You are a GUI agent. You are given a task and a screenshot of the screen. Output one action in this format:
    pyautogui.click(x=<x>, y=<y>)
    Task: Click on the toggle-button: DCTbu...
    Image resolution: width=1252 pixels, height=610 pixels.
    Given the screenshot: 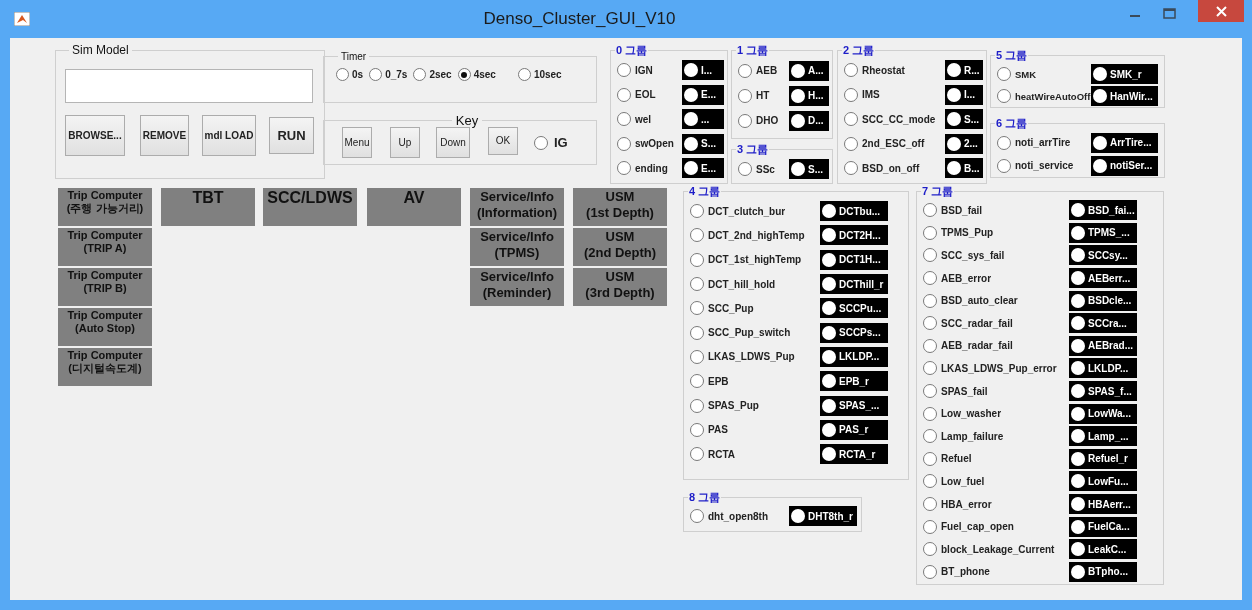 What is the action you would take?
    pyautogui.click(x=854, y=211)
    